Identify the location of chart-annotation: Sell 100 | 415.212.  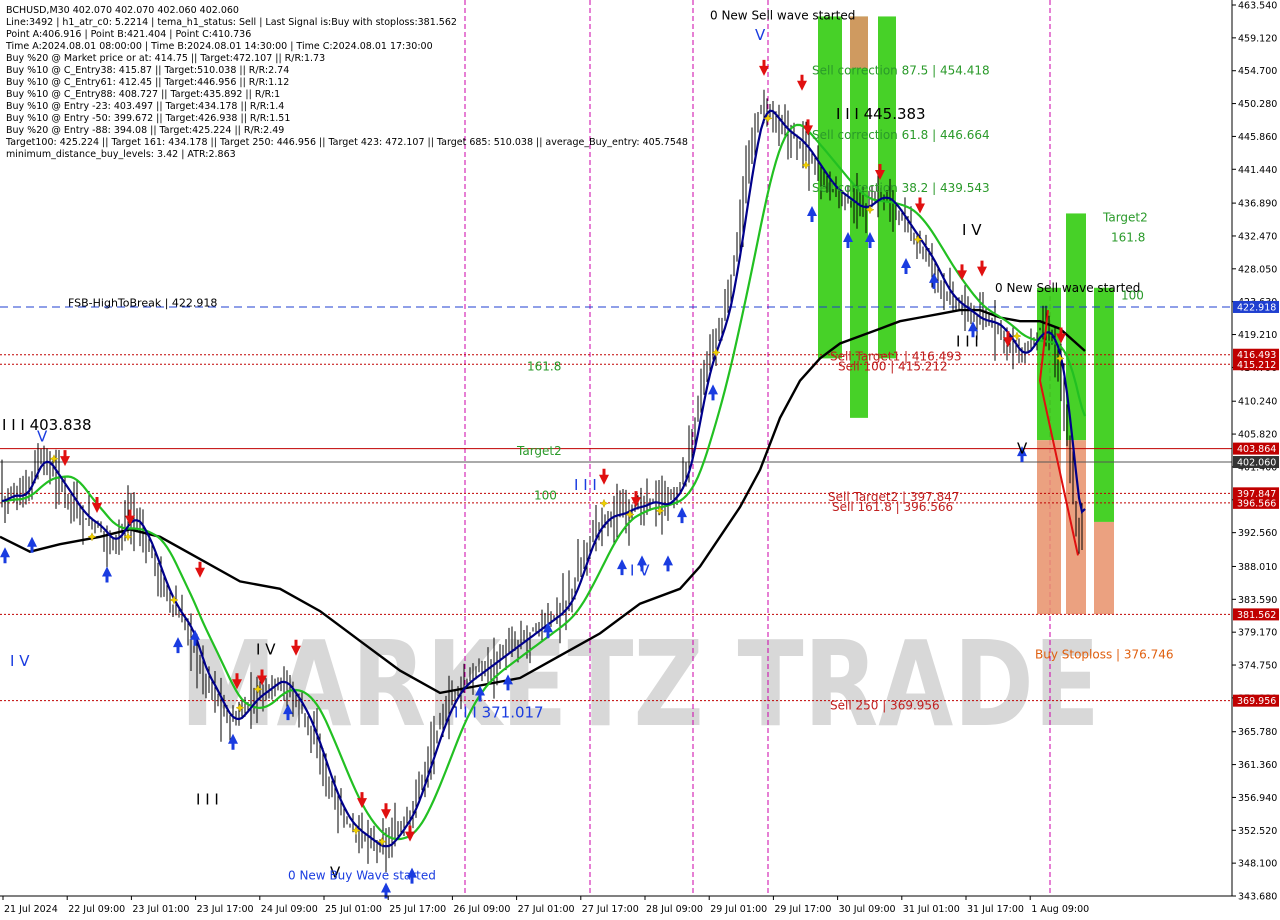
(893, 366).